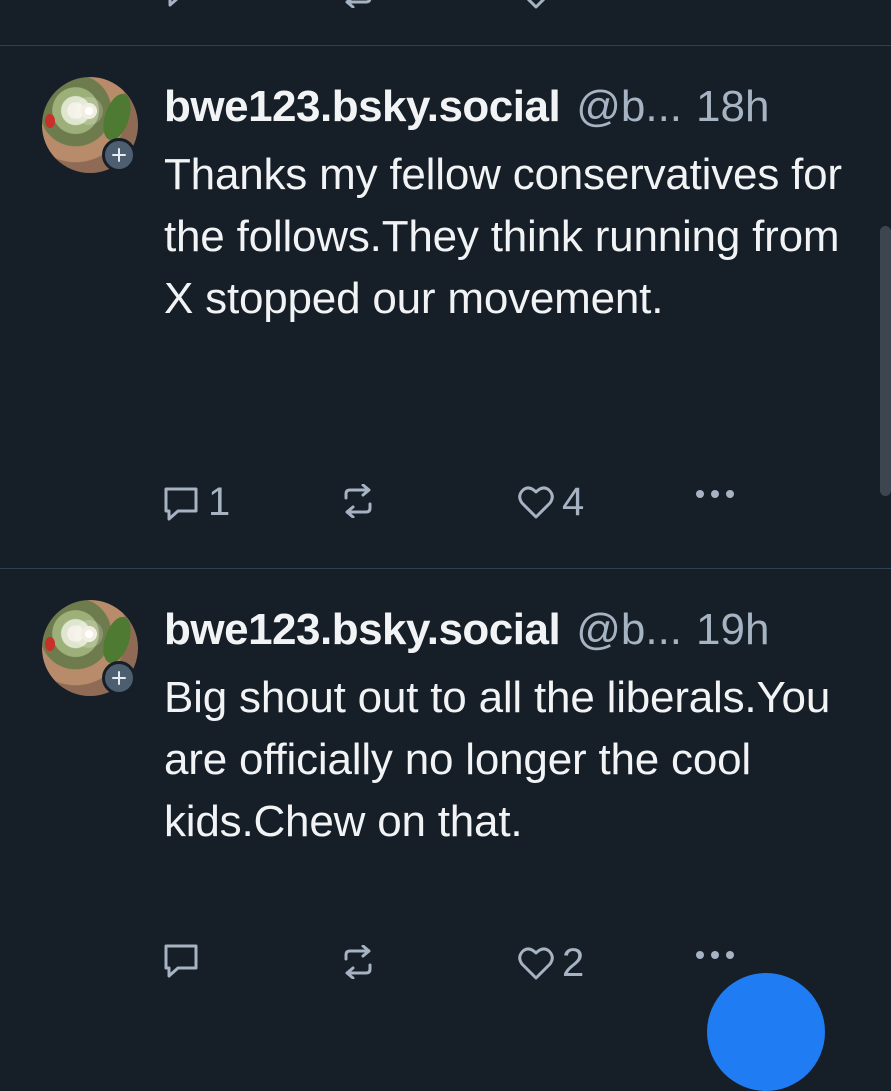 Image resolution: width=891 pixels, height=1091 pixels. Describe the element at coordinates (472, 505) in the screenshot. I see `post-actions: 1 4` at that location.